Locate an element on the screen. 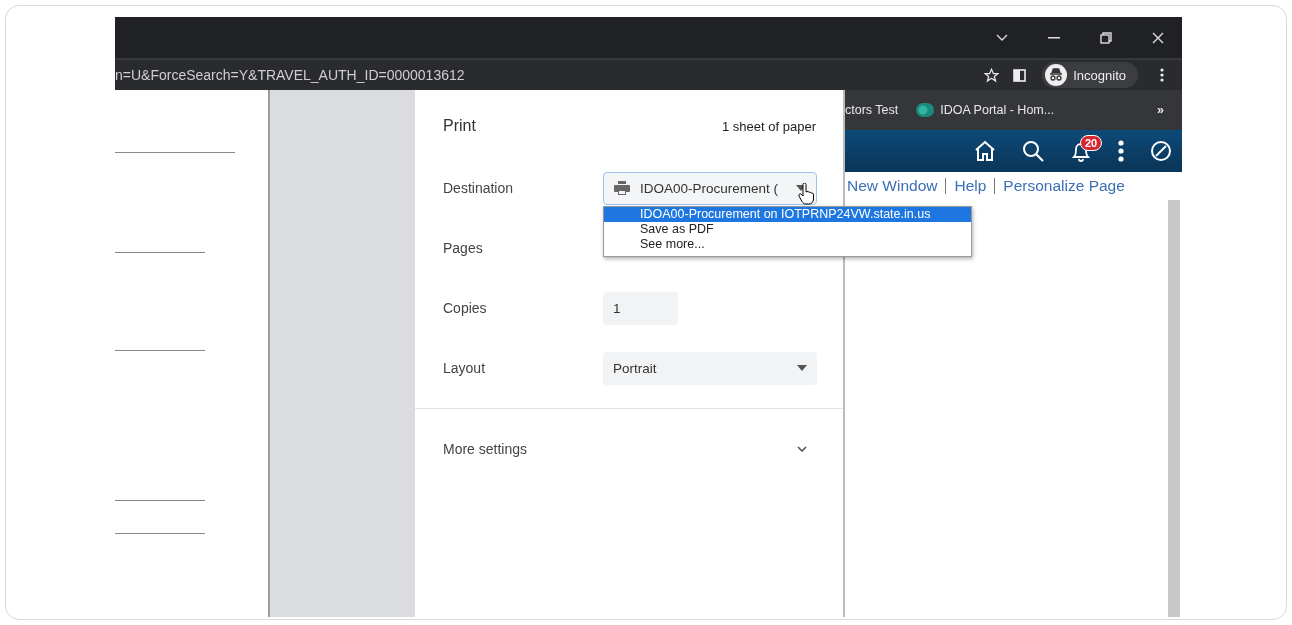 This screenshot has width=1292, height=625. tab-search-icon is located at coordinates (1002, 37).